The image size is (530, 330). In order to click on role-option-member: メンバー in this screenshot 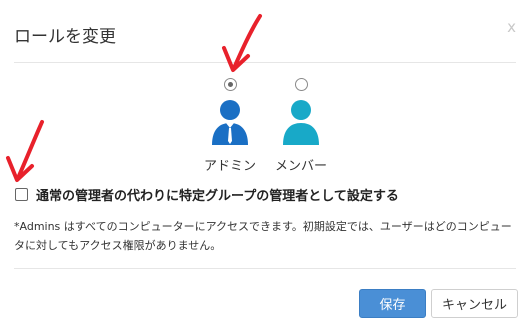, I will do `click(301, 126)`.